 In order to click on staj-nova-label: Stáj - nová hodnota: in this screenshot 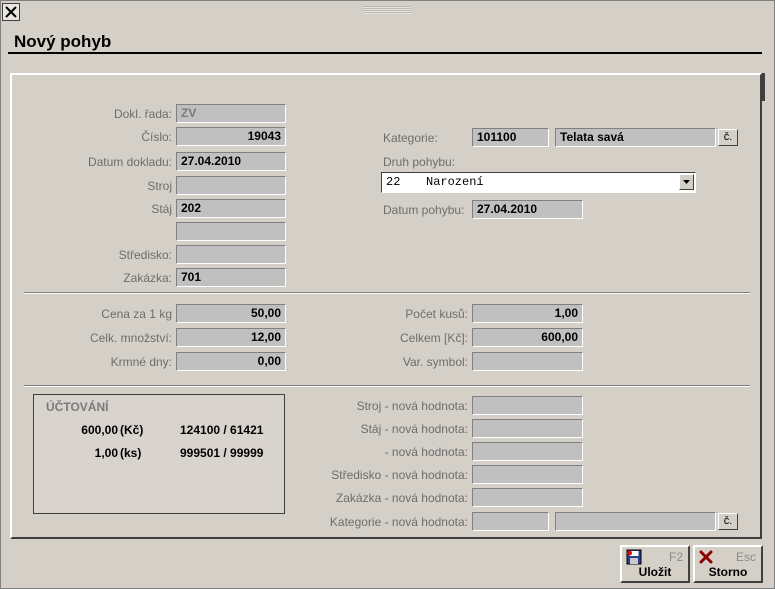, I will do `click(414, 429)`.